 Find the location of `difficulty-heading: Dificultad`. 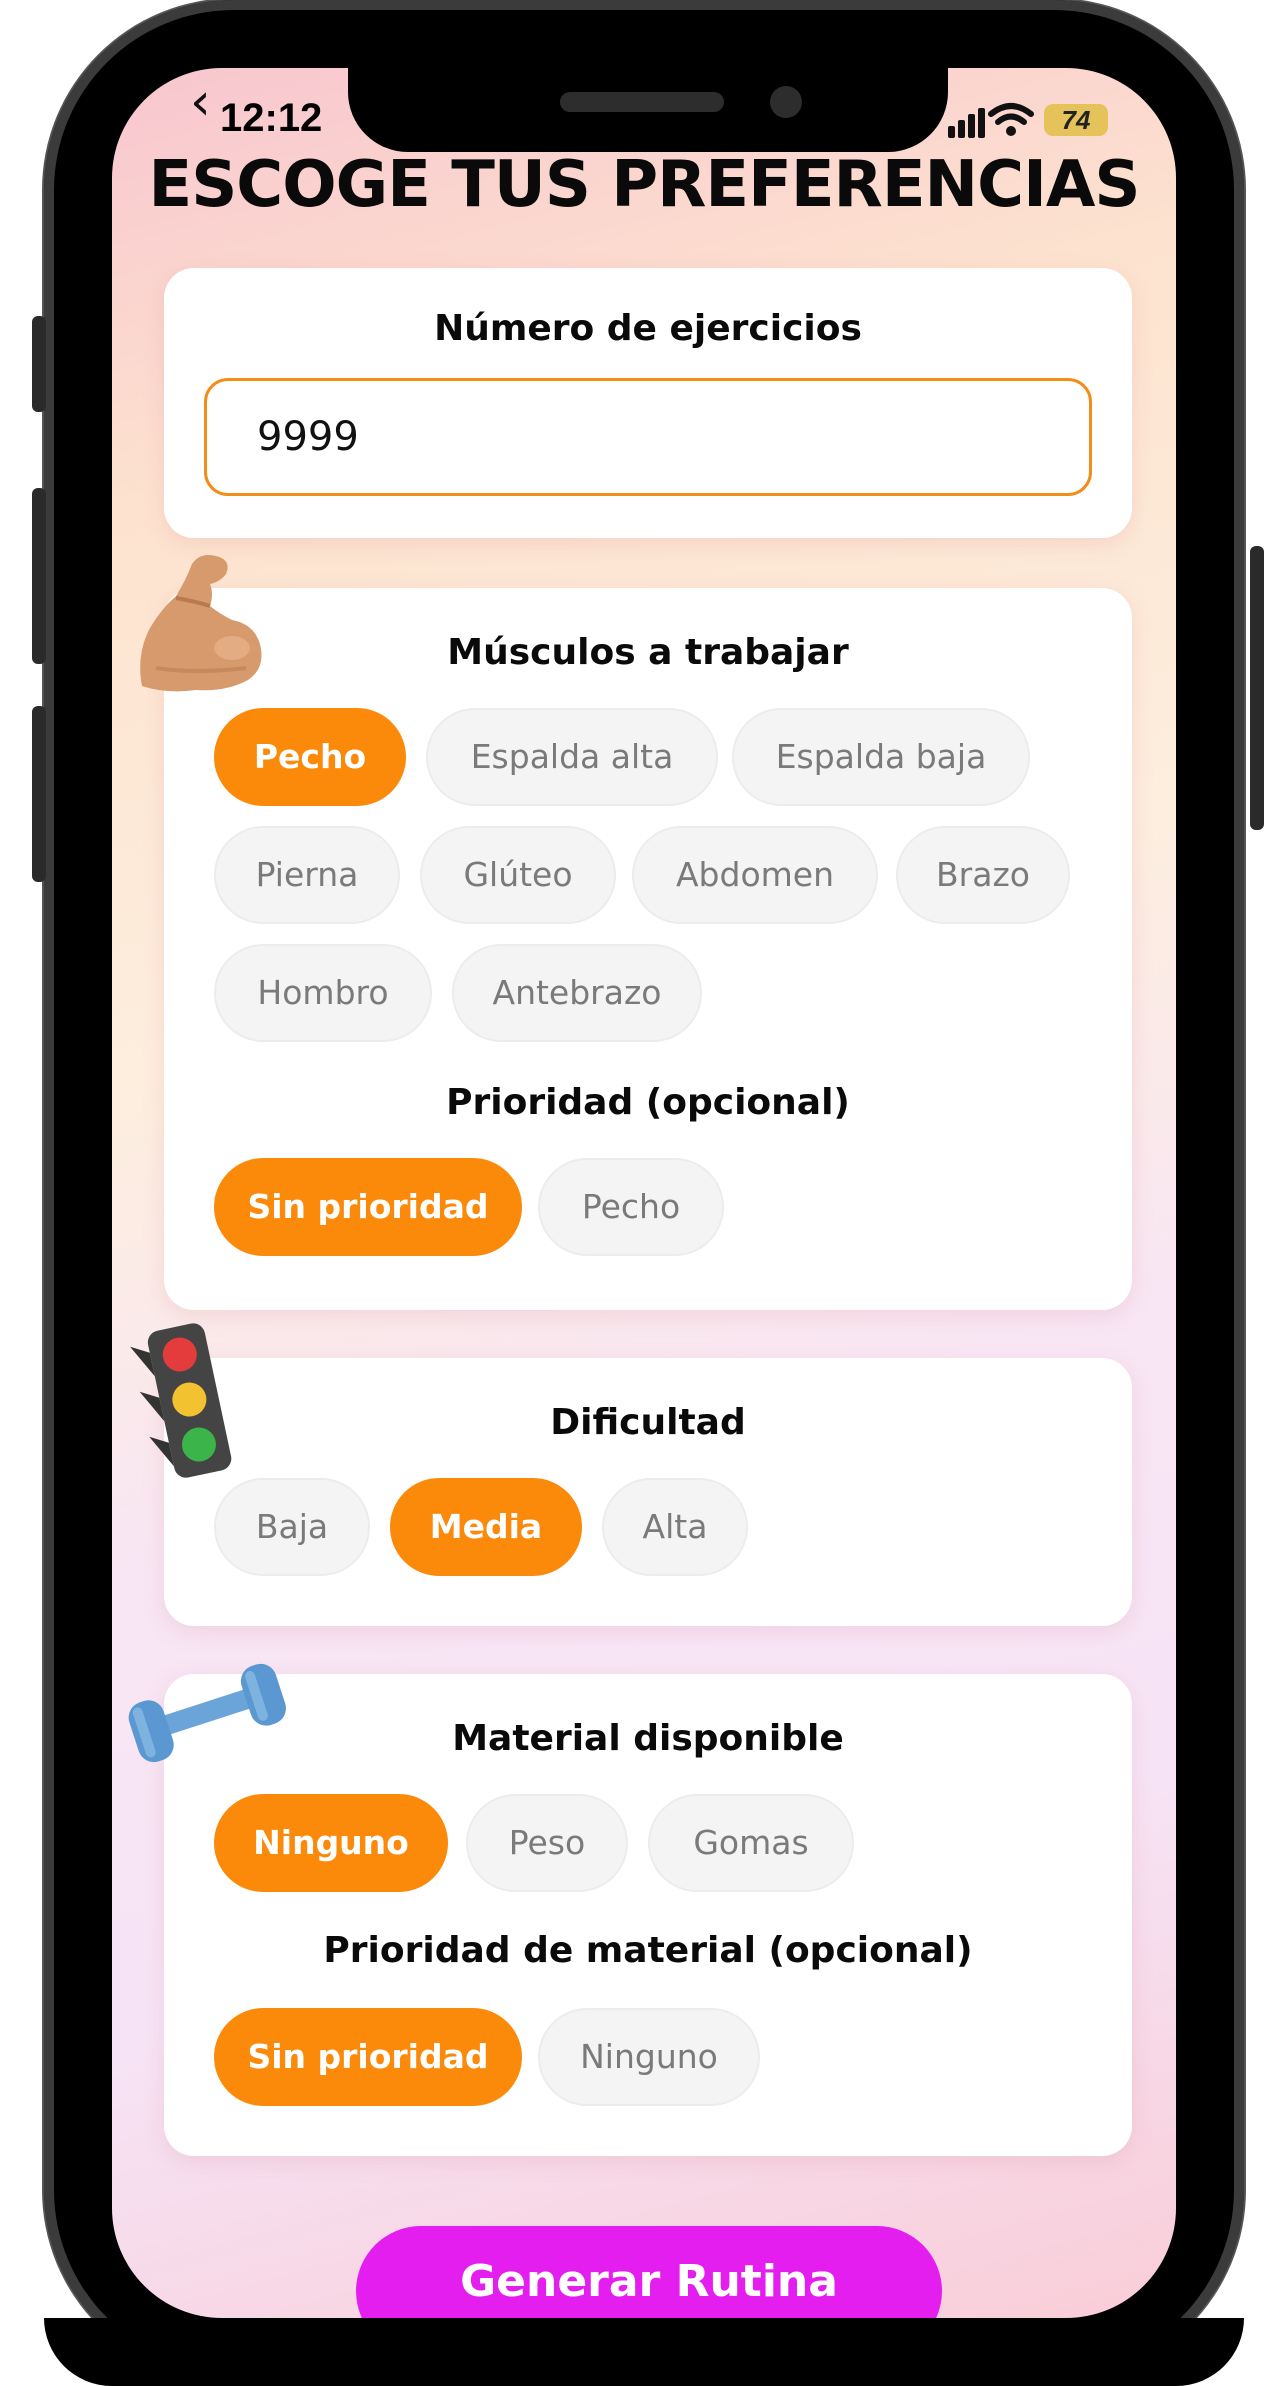

difficulty-heading: Dificultad is located at coordinates (648, 1422).